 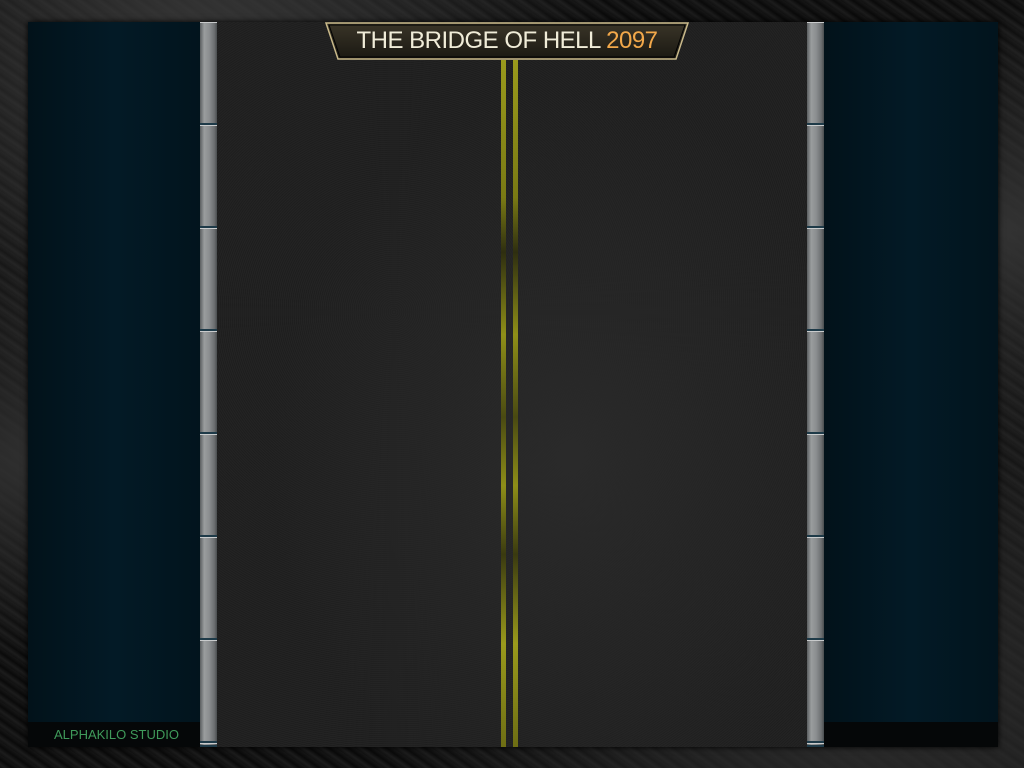 I want to click on title-banner: THE BRIDGE OF HELL 2097, so click(x=507, y=41).